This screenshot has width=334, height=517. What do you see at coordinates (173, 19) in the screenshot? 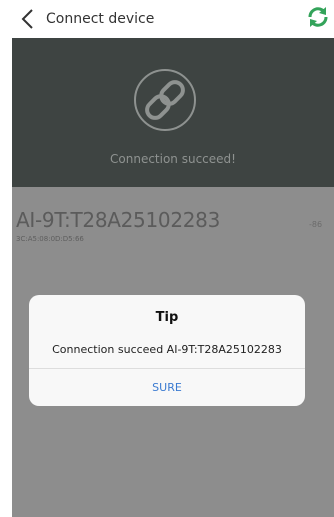
I see `nav-bar: Connect device` at bounding box center [173, 19].